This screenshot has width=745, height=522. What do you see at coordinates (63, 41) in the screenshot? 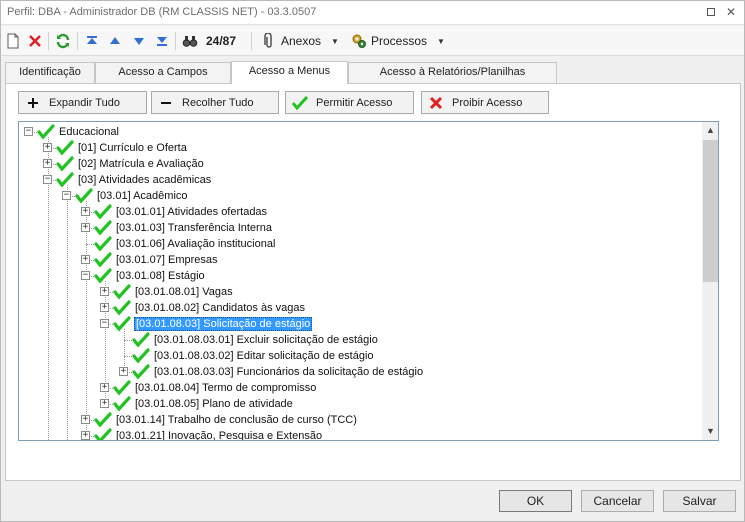
I see `refresh-icon` at bounding box center [63, 41].